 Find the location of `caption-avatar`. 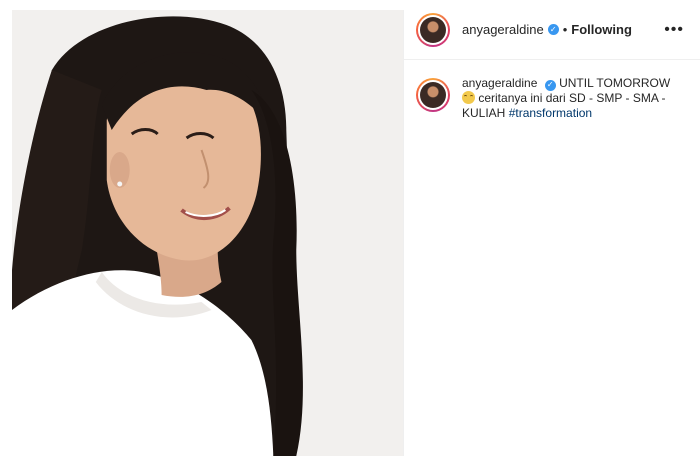

caption-avatar is located at coordinates (433, 95).